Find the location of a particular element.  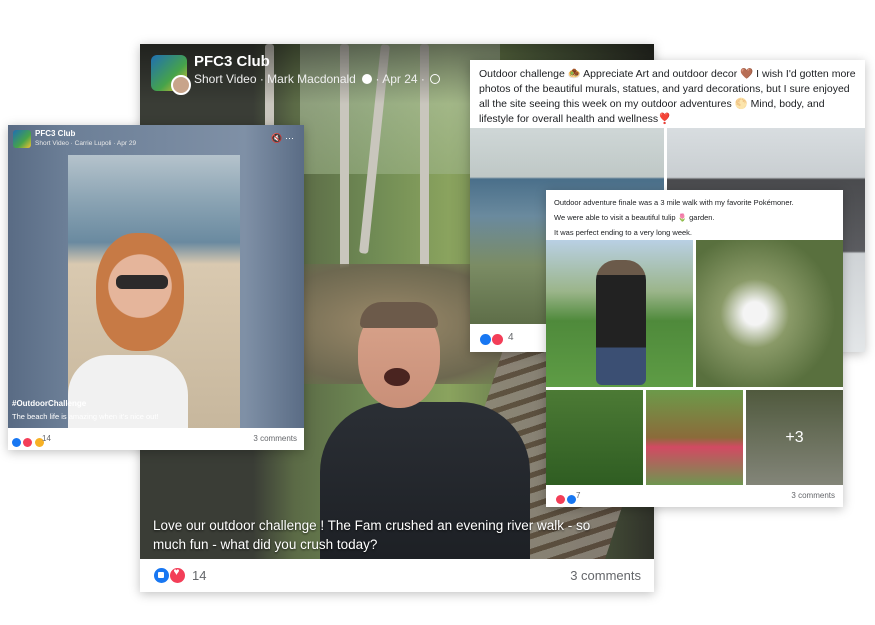

walking-photo is located at coordinates (619, 313).